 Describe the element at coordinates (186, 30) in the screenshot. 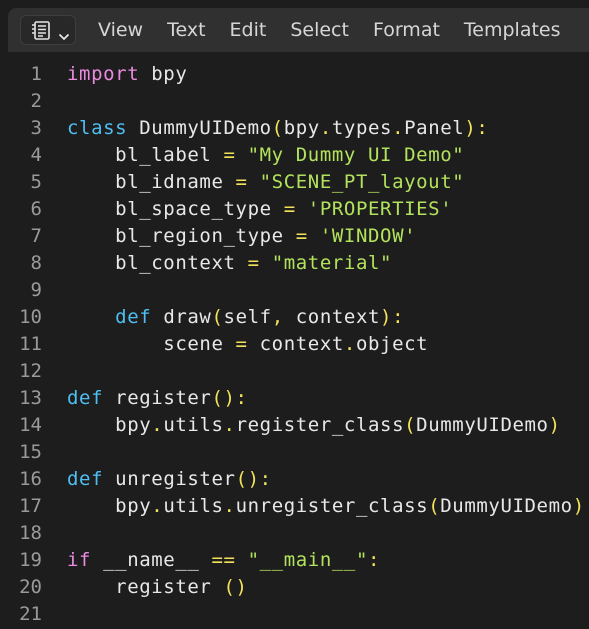

I see `menu-text: Text` at that location.